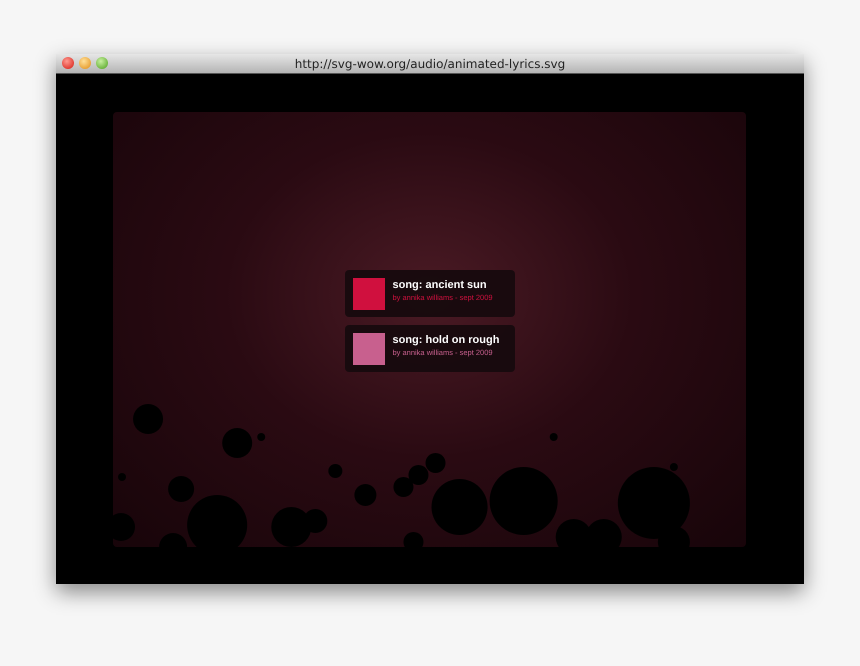  What do you see at coordinates (85, 63) in the screenshot?
I see `minimize-button` at bounding box center [85, 63].